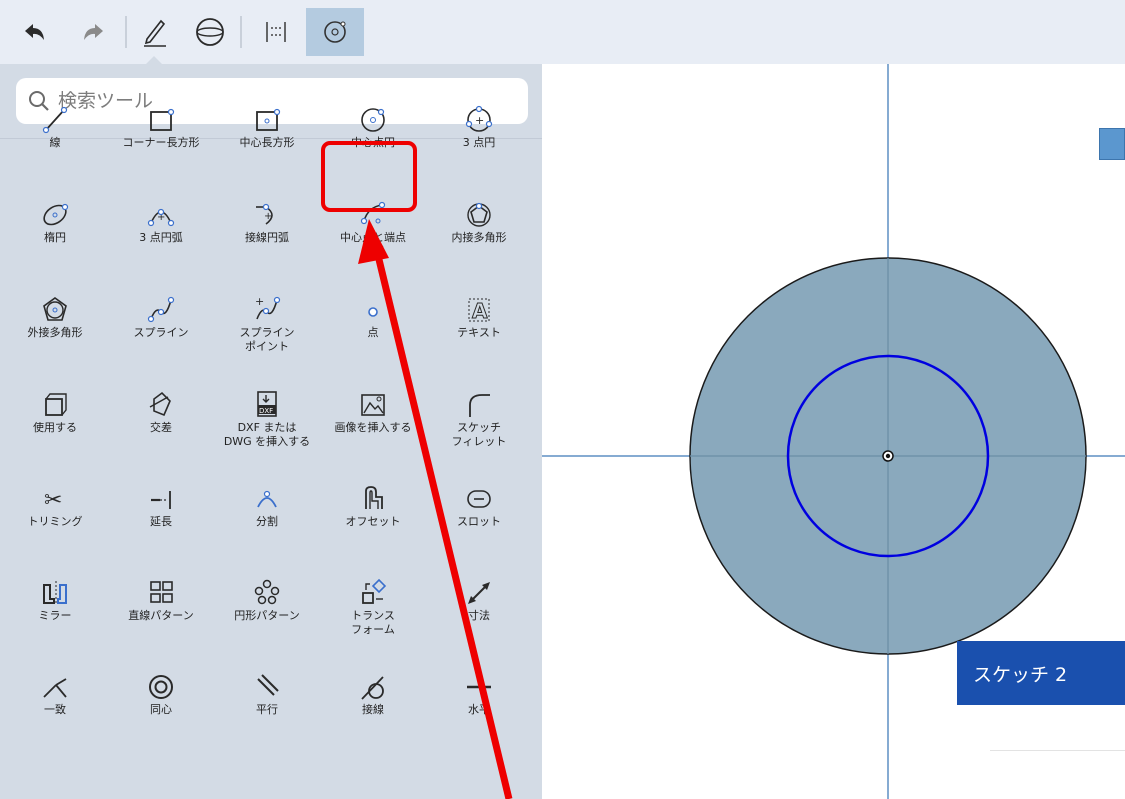  I want to click on ellipse-icon, so click(55, 210).